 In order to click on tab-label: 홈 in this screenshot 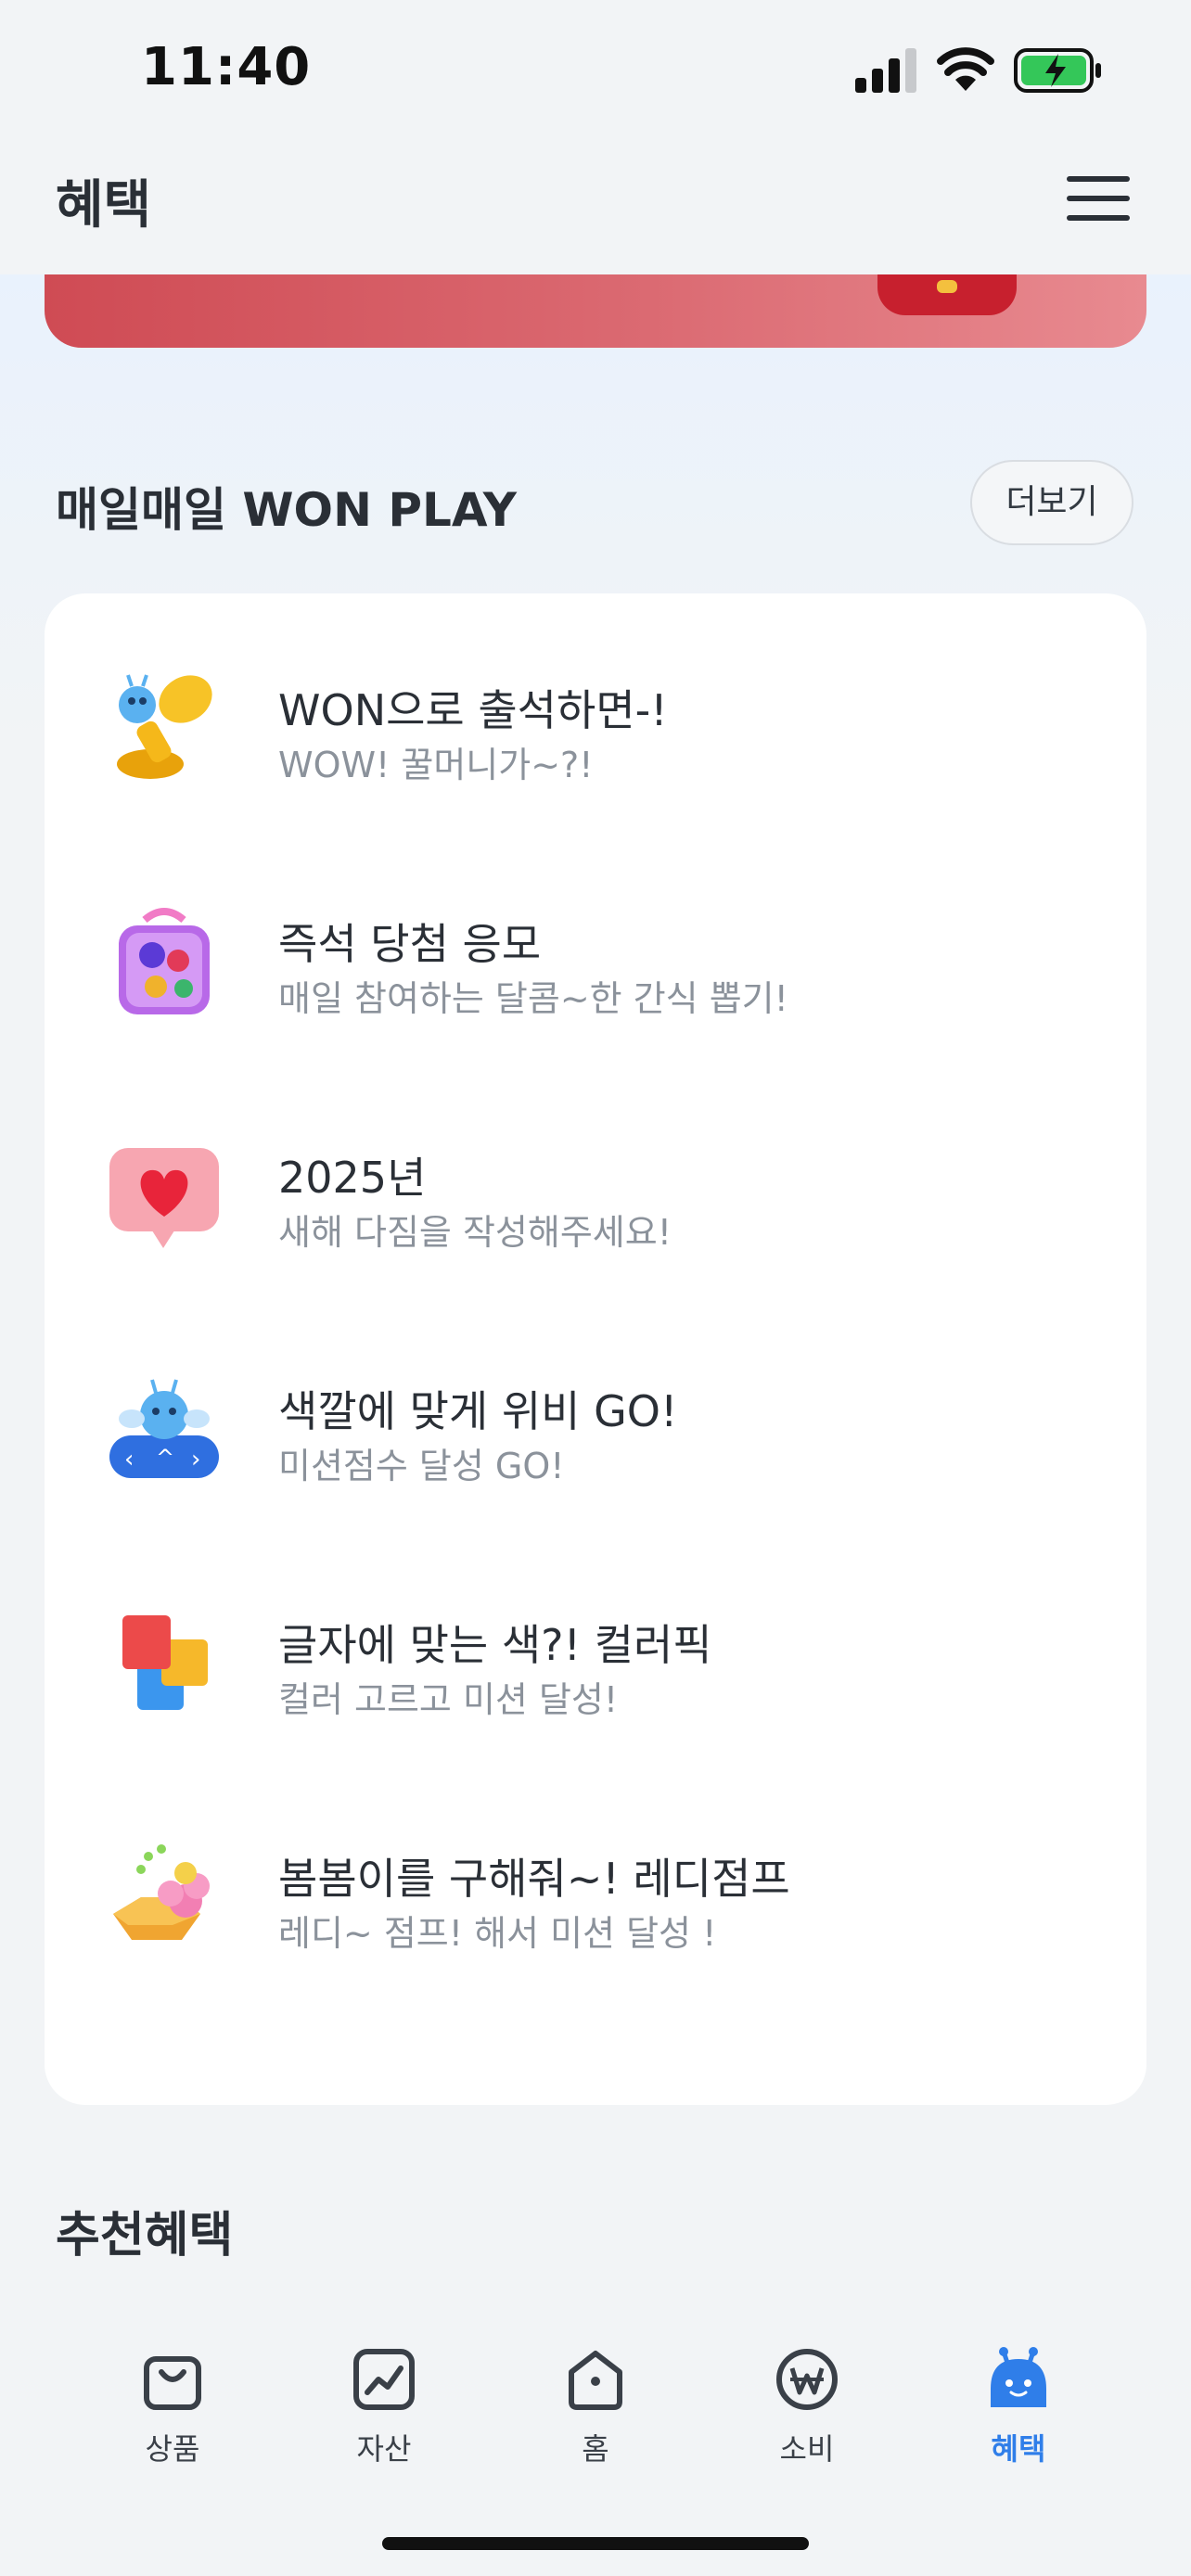, I will do `click(595, 2449)`.